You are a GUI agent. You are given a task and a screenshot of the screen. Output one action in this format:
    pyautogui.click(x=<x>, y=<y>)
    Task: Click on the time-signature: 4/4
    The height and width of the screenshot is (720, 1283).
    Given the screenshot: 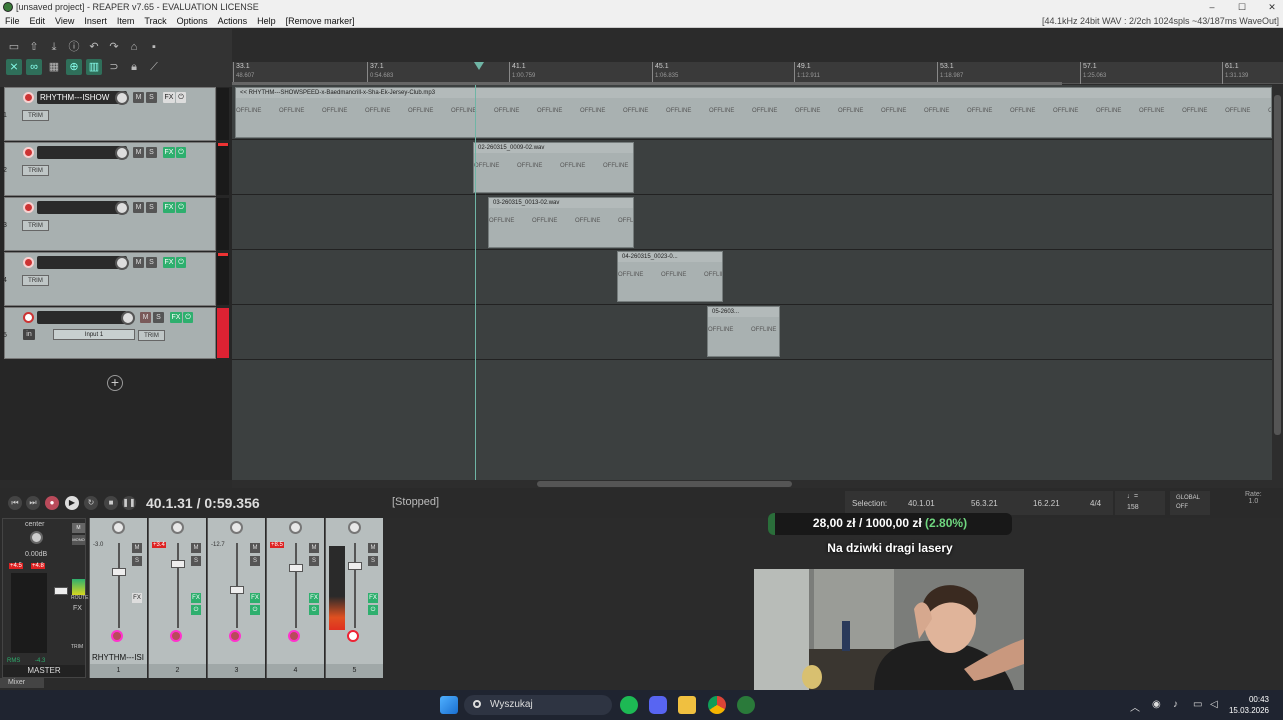 What is the action you would take?
    pyautogui.click(x=1095, y=503)
    